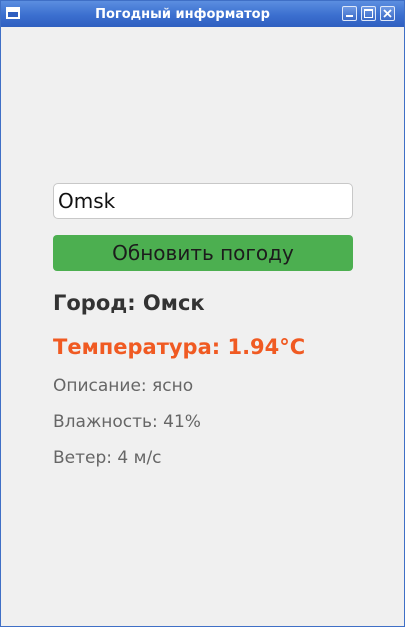 This screenshot has width=405, height=627. I want to click on title-bar: Погодный информатор, so click(202, 14).